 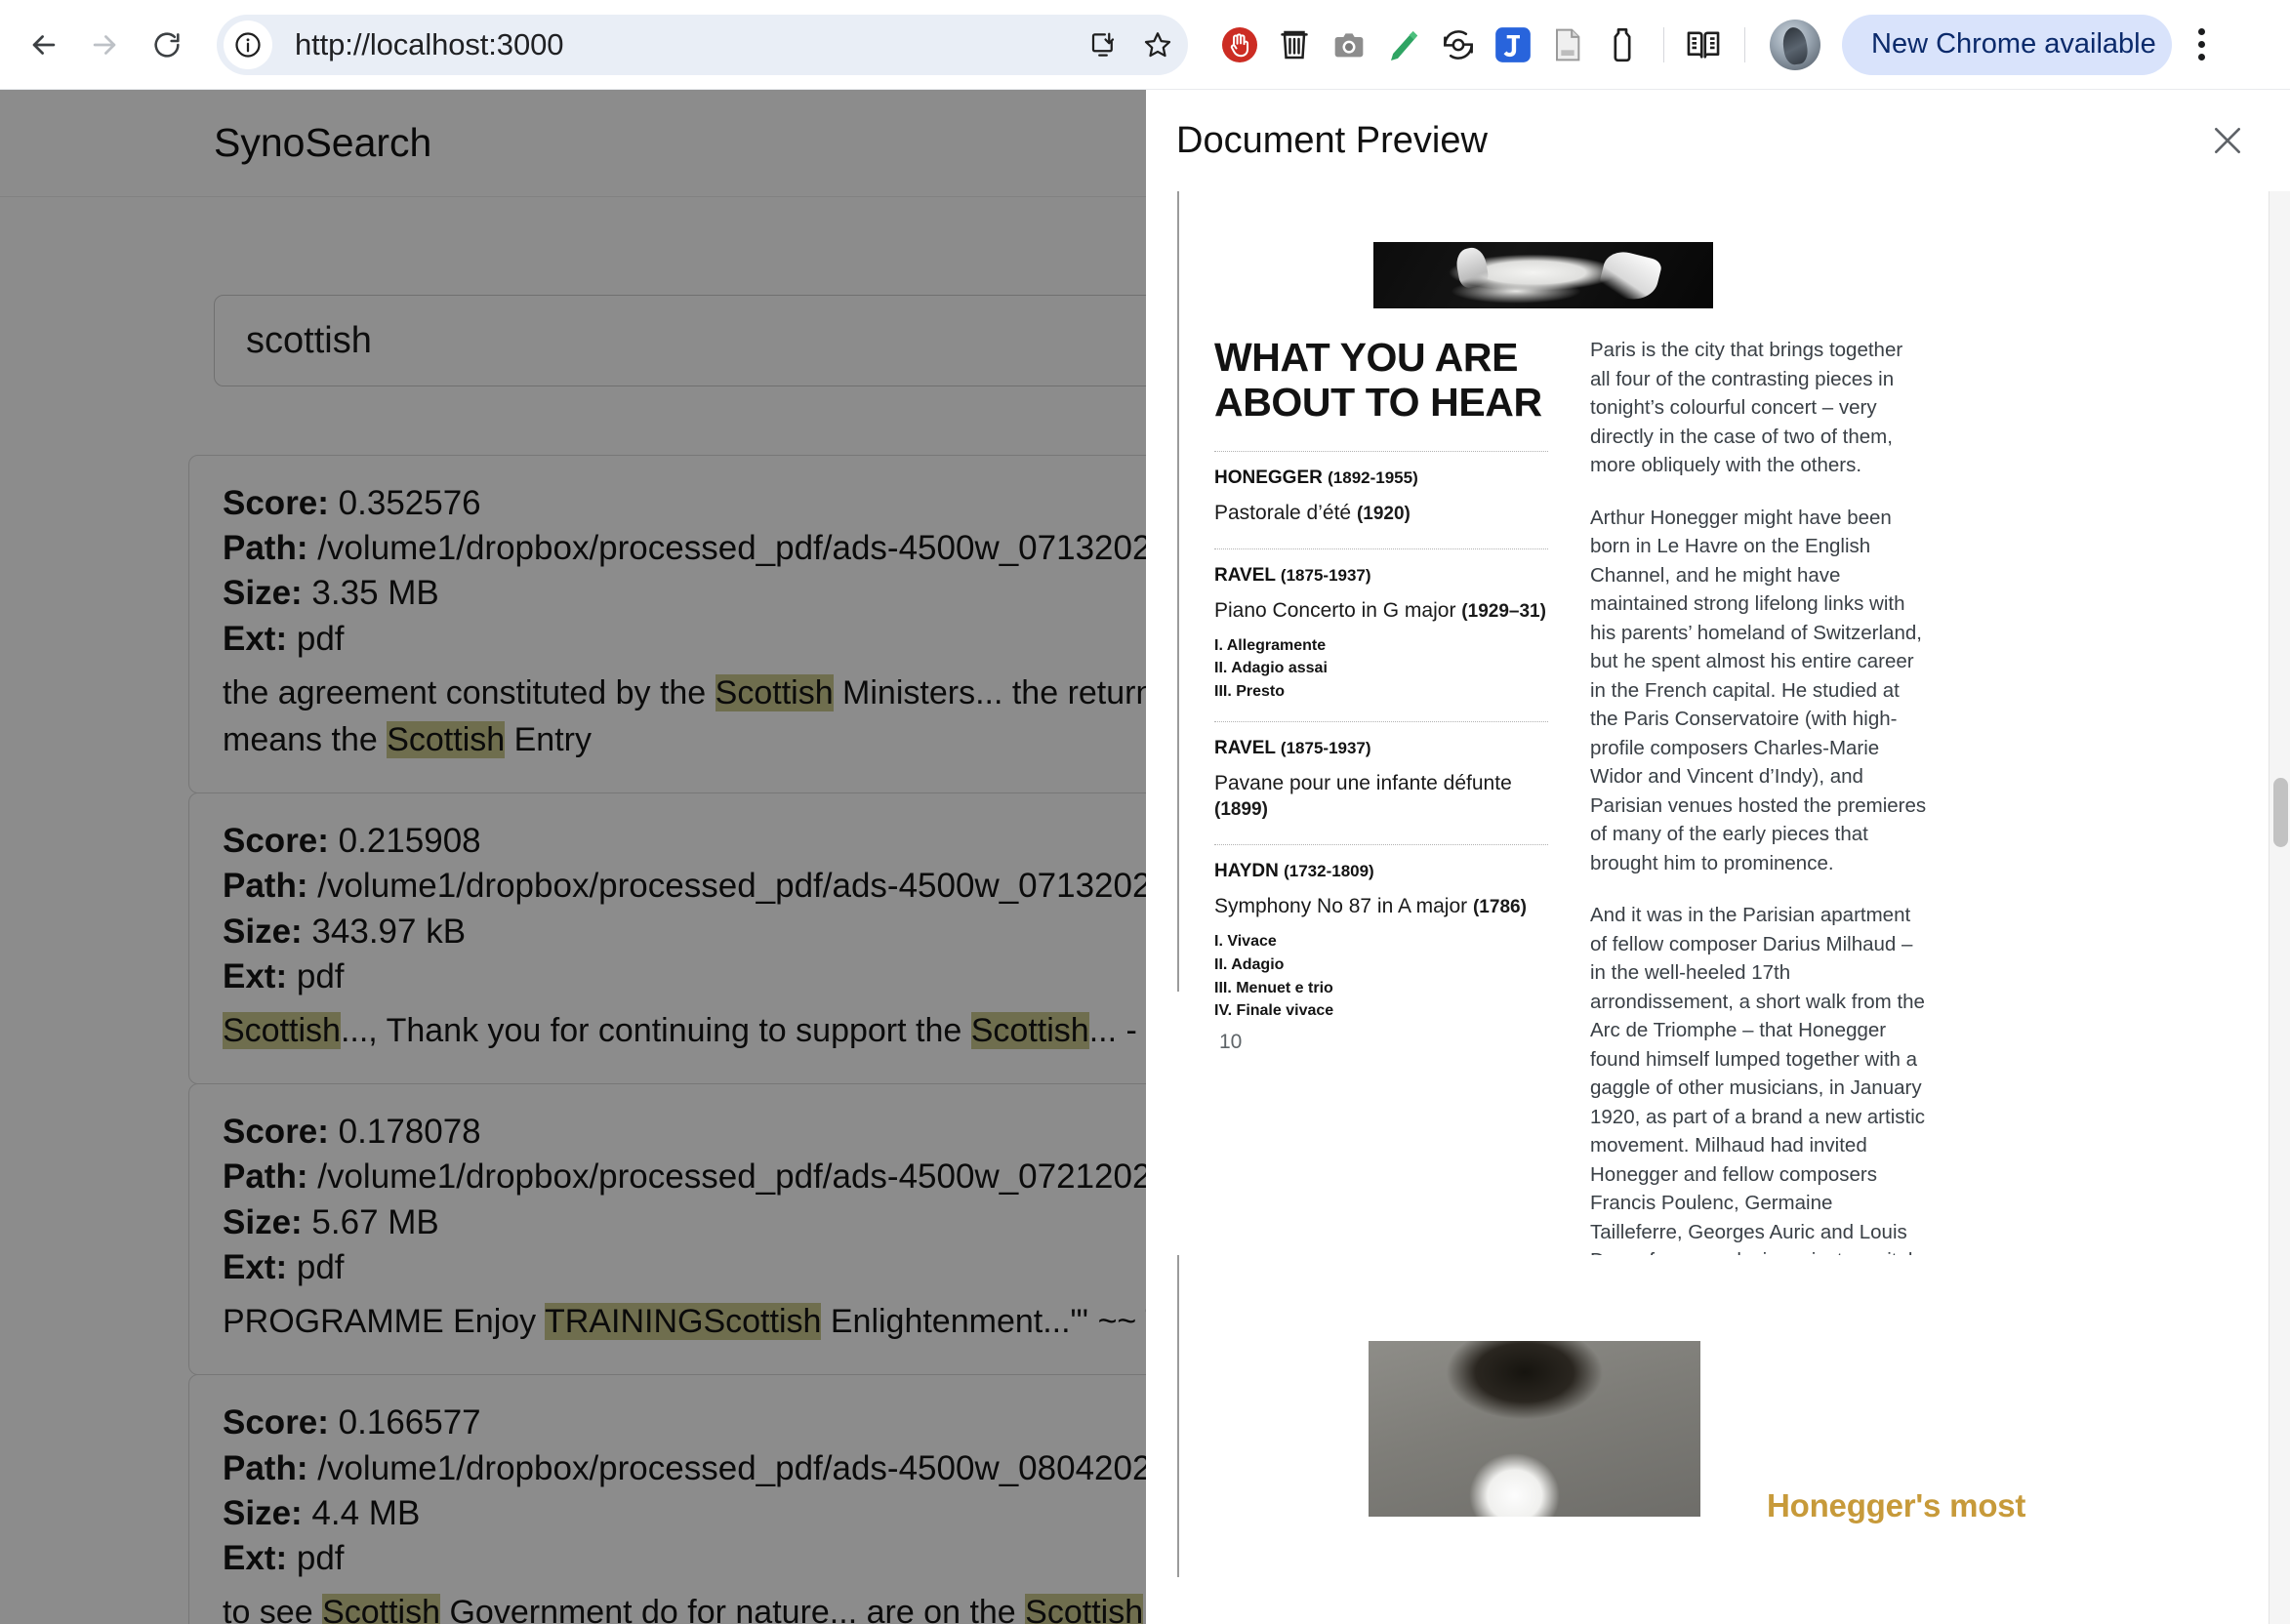 I want to click on chrome-update-chip: New Chrome available, so click(x=2007, y=45).